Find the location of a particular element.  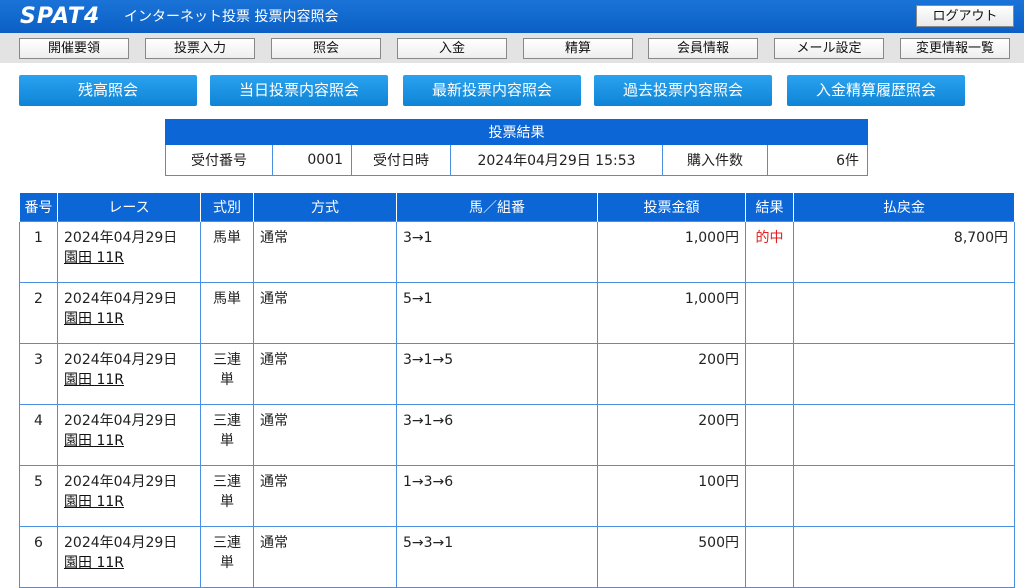

bet-amount: 500円 is located at coordinates (671, 557).